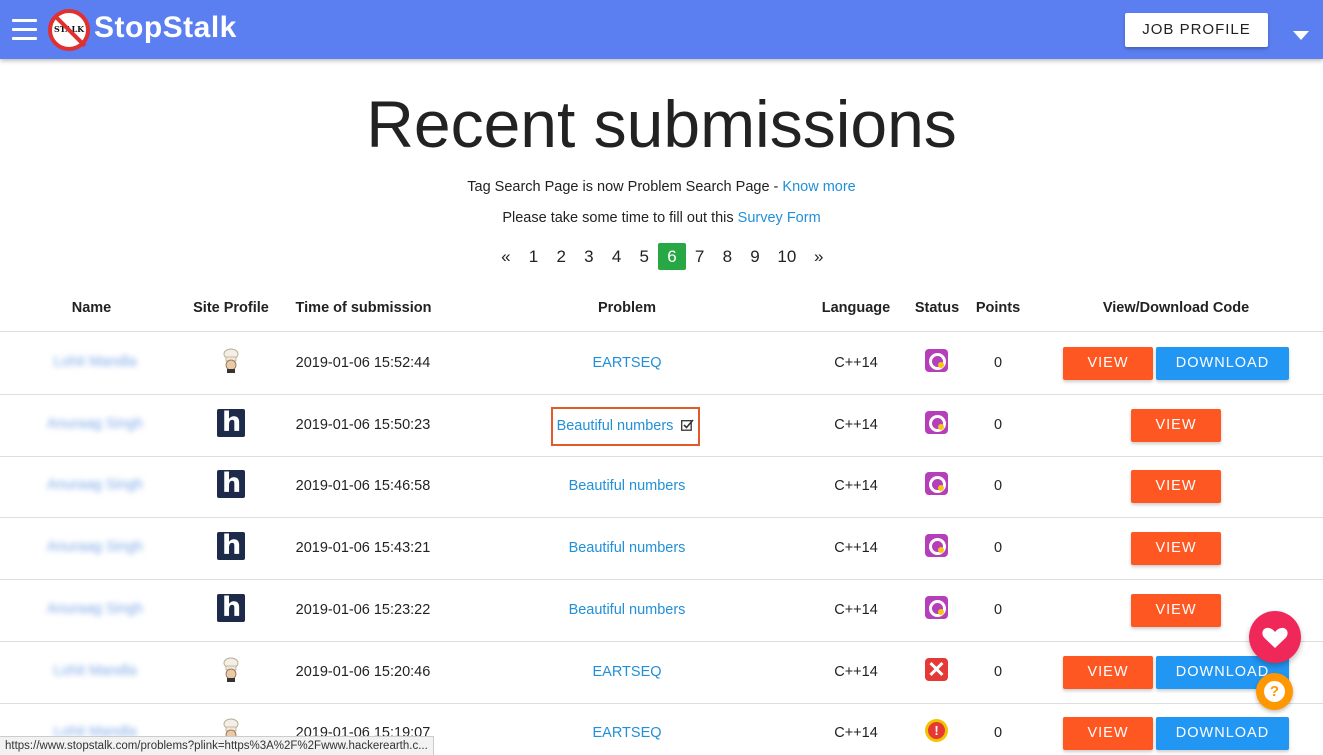 The height and width of the screenshot is (755, 1323). Describe the element at coordinates (644, 256) in the screenshot. I see `pagination-page: 5` at that location.